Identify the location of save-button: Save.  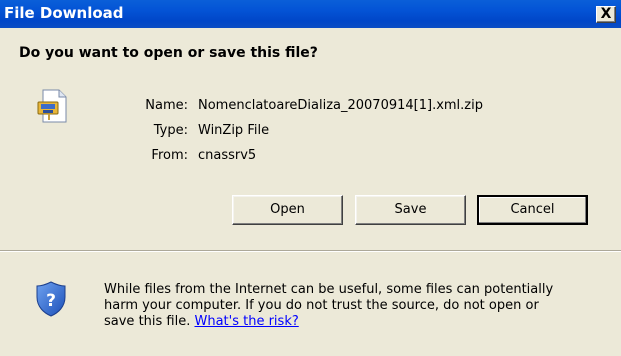
(410, 210).